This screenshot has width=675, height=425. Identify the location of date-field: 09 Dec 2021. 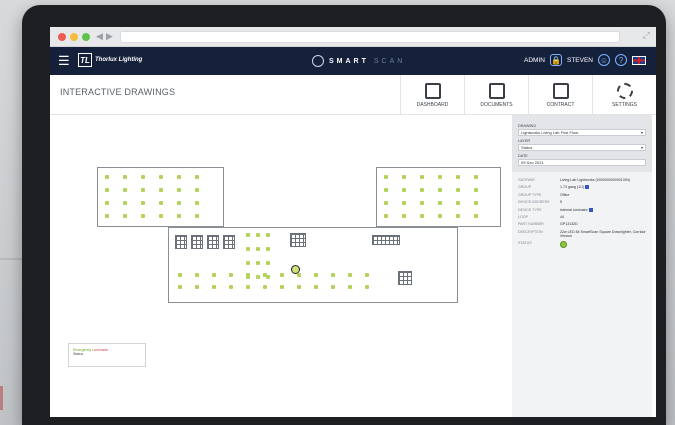
(582, 162).